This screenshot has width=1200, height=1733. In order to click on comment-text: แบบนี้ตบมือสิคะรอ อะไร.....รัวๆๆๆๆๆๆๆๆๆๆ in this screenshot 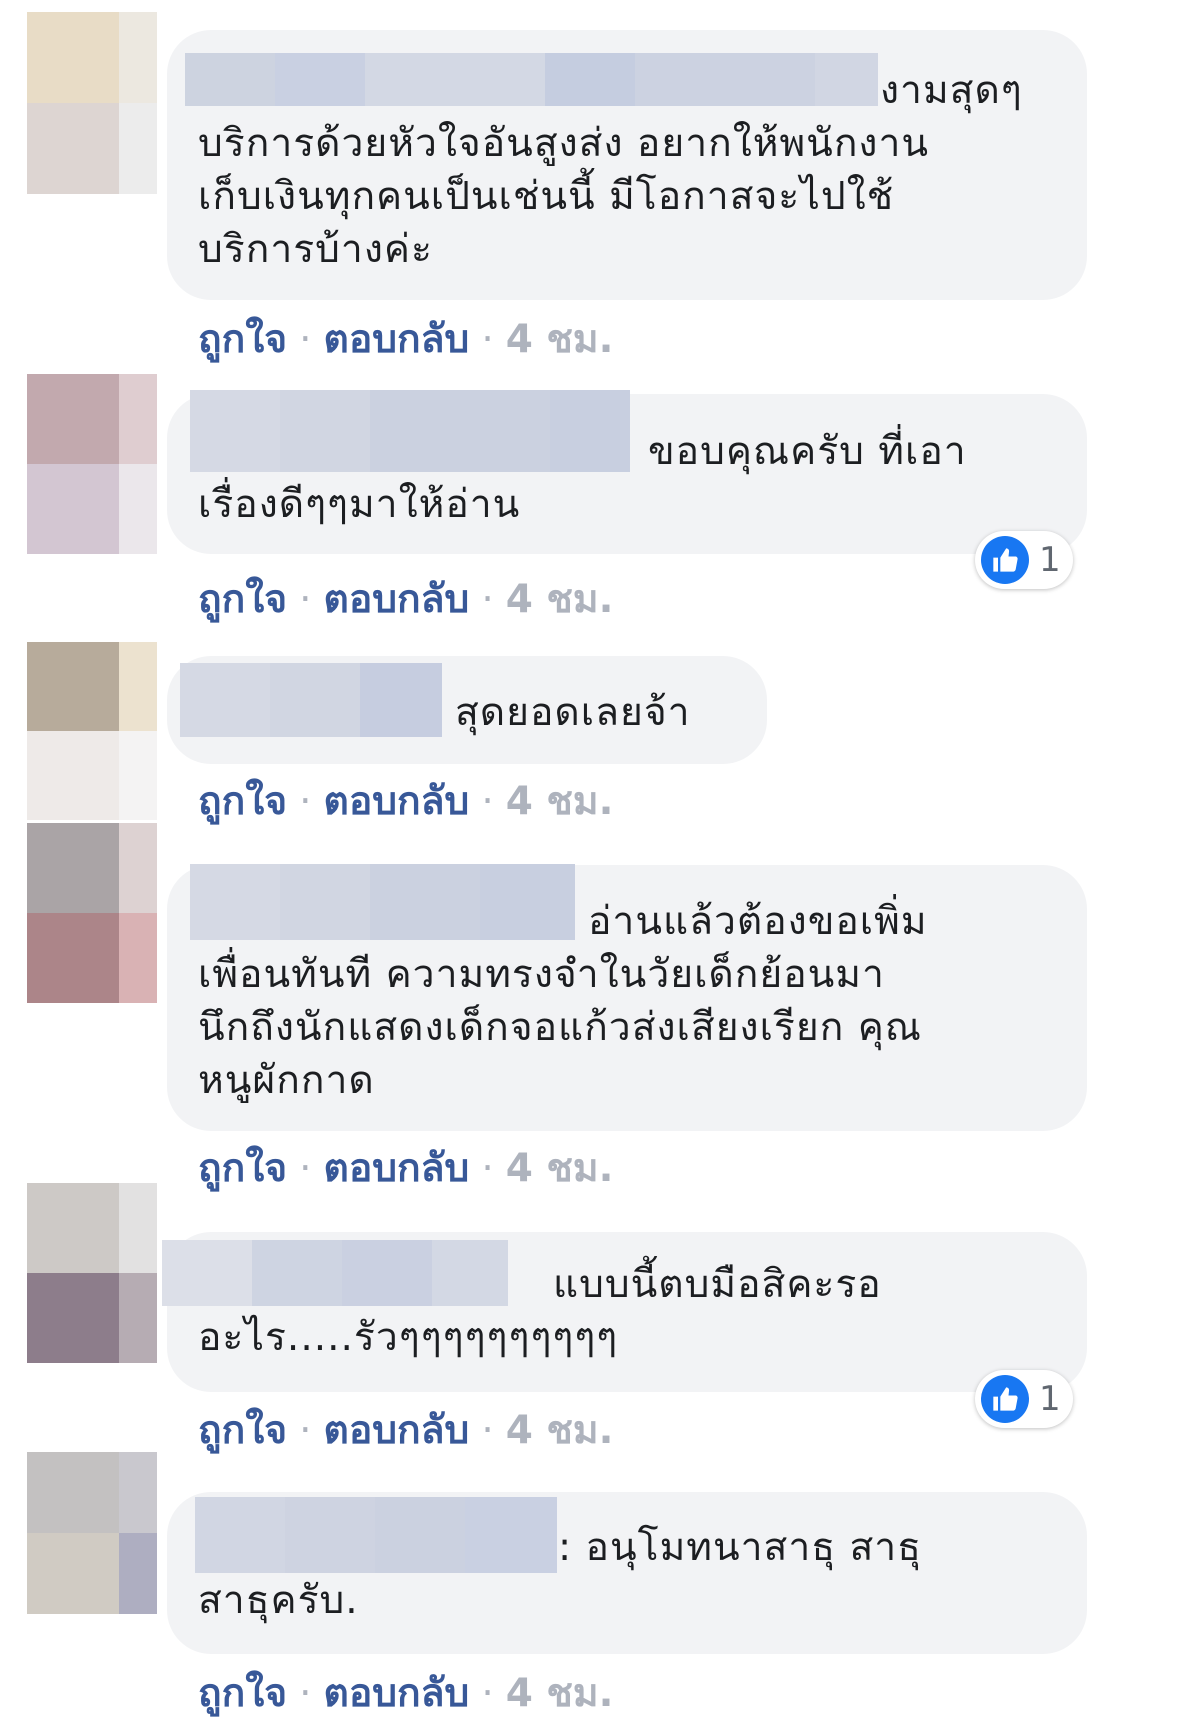, I will do `click(540, 1311)`.